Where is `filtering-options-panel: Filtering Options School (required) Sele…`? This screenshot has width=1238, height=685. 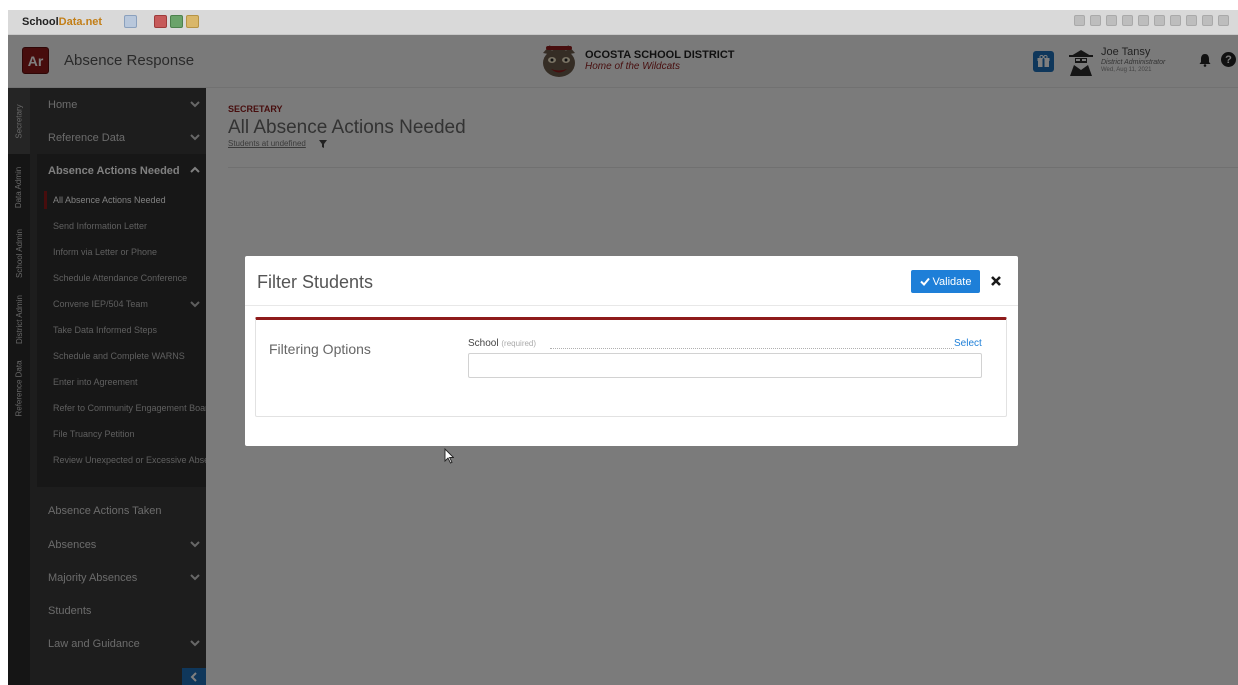 filtering-options-panel: Filtering Options School (required) Sele… is located at coordinates (631, 390).